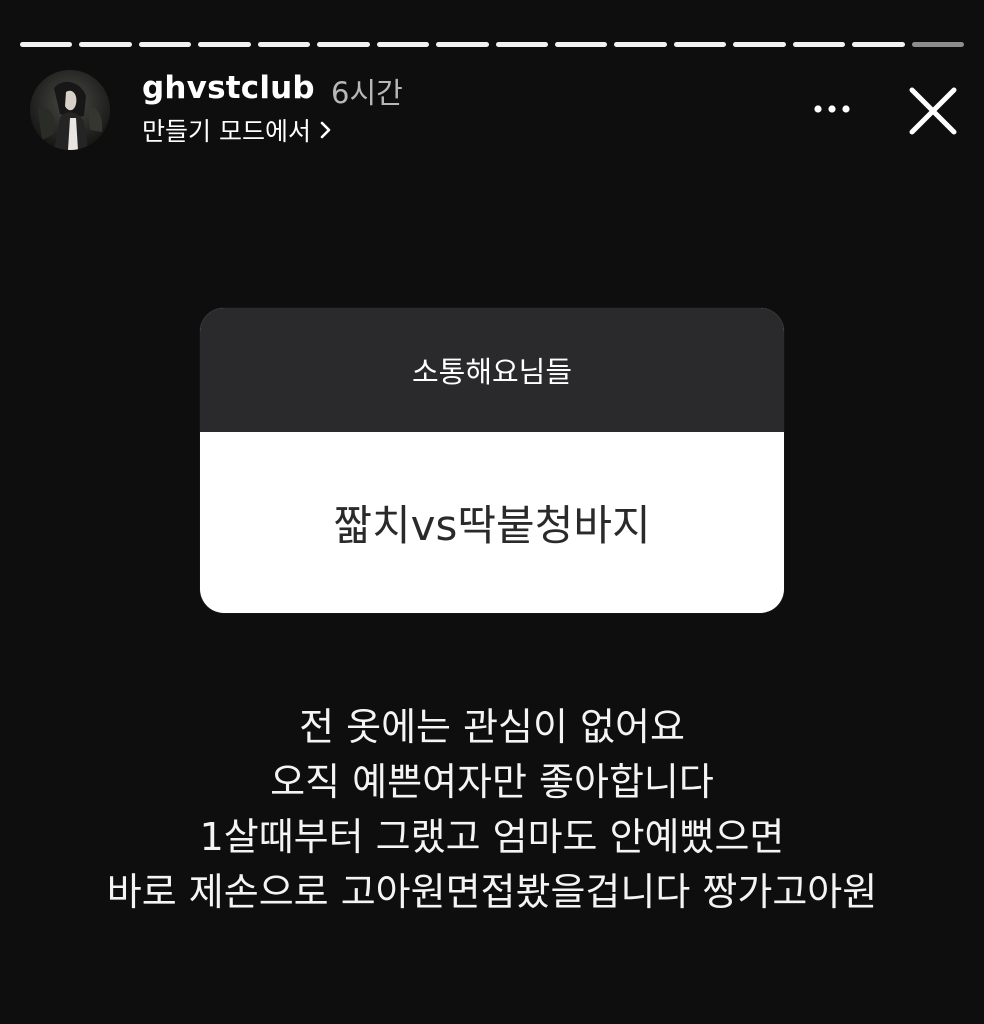 The height and width of the screenshot is (1024, 984). What do you see at coordinates (367, 93) in the screenshot?
I see `post-time: 6시간` at bounding box center [367, 93].